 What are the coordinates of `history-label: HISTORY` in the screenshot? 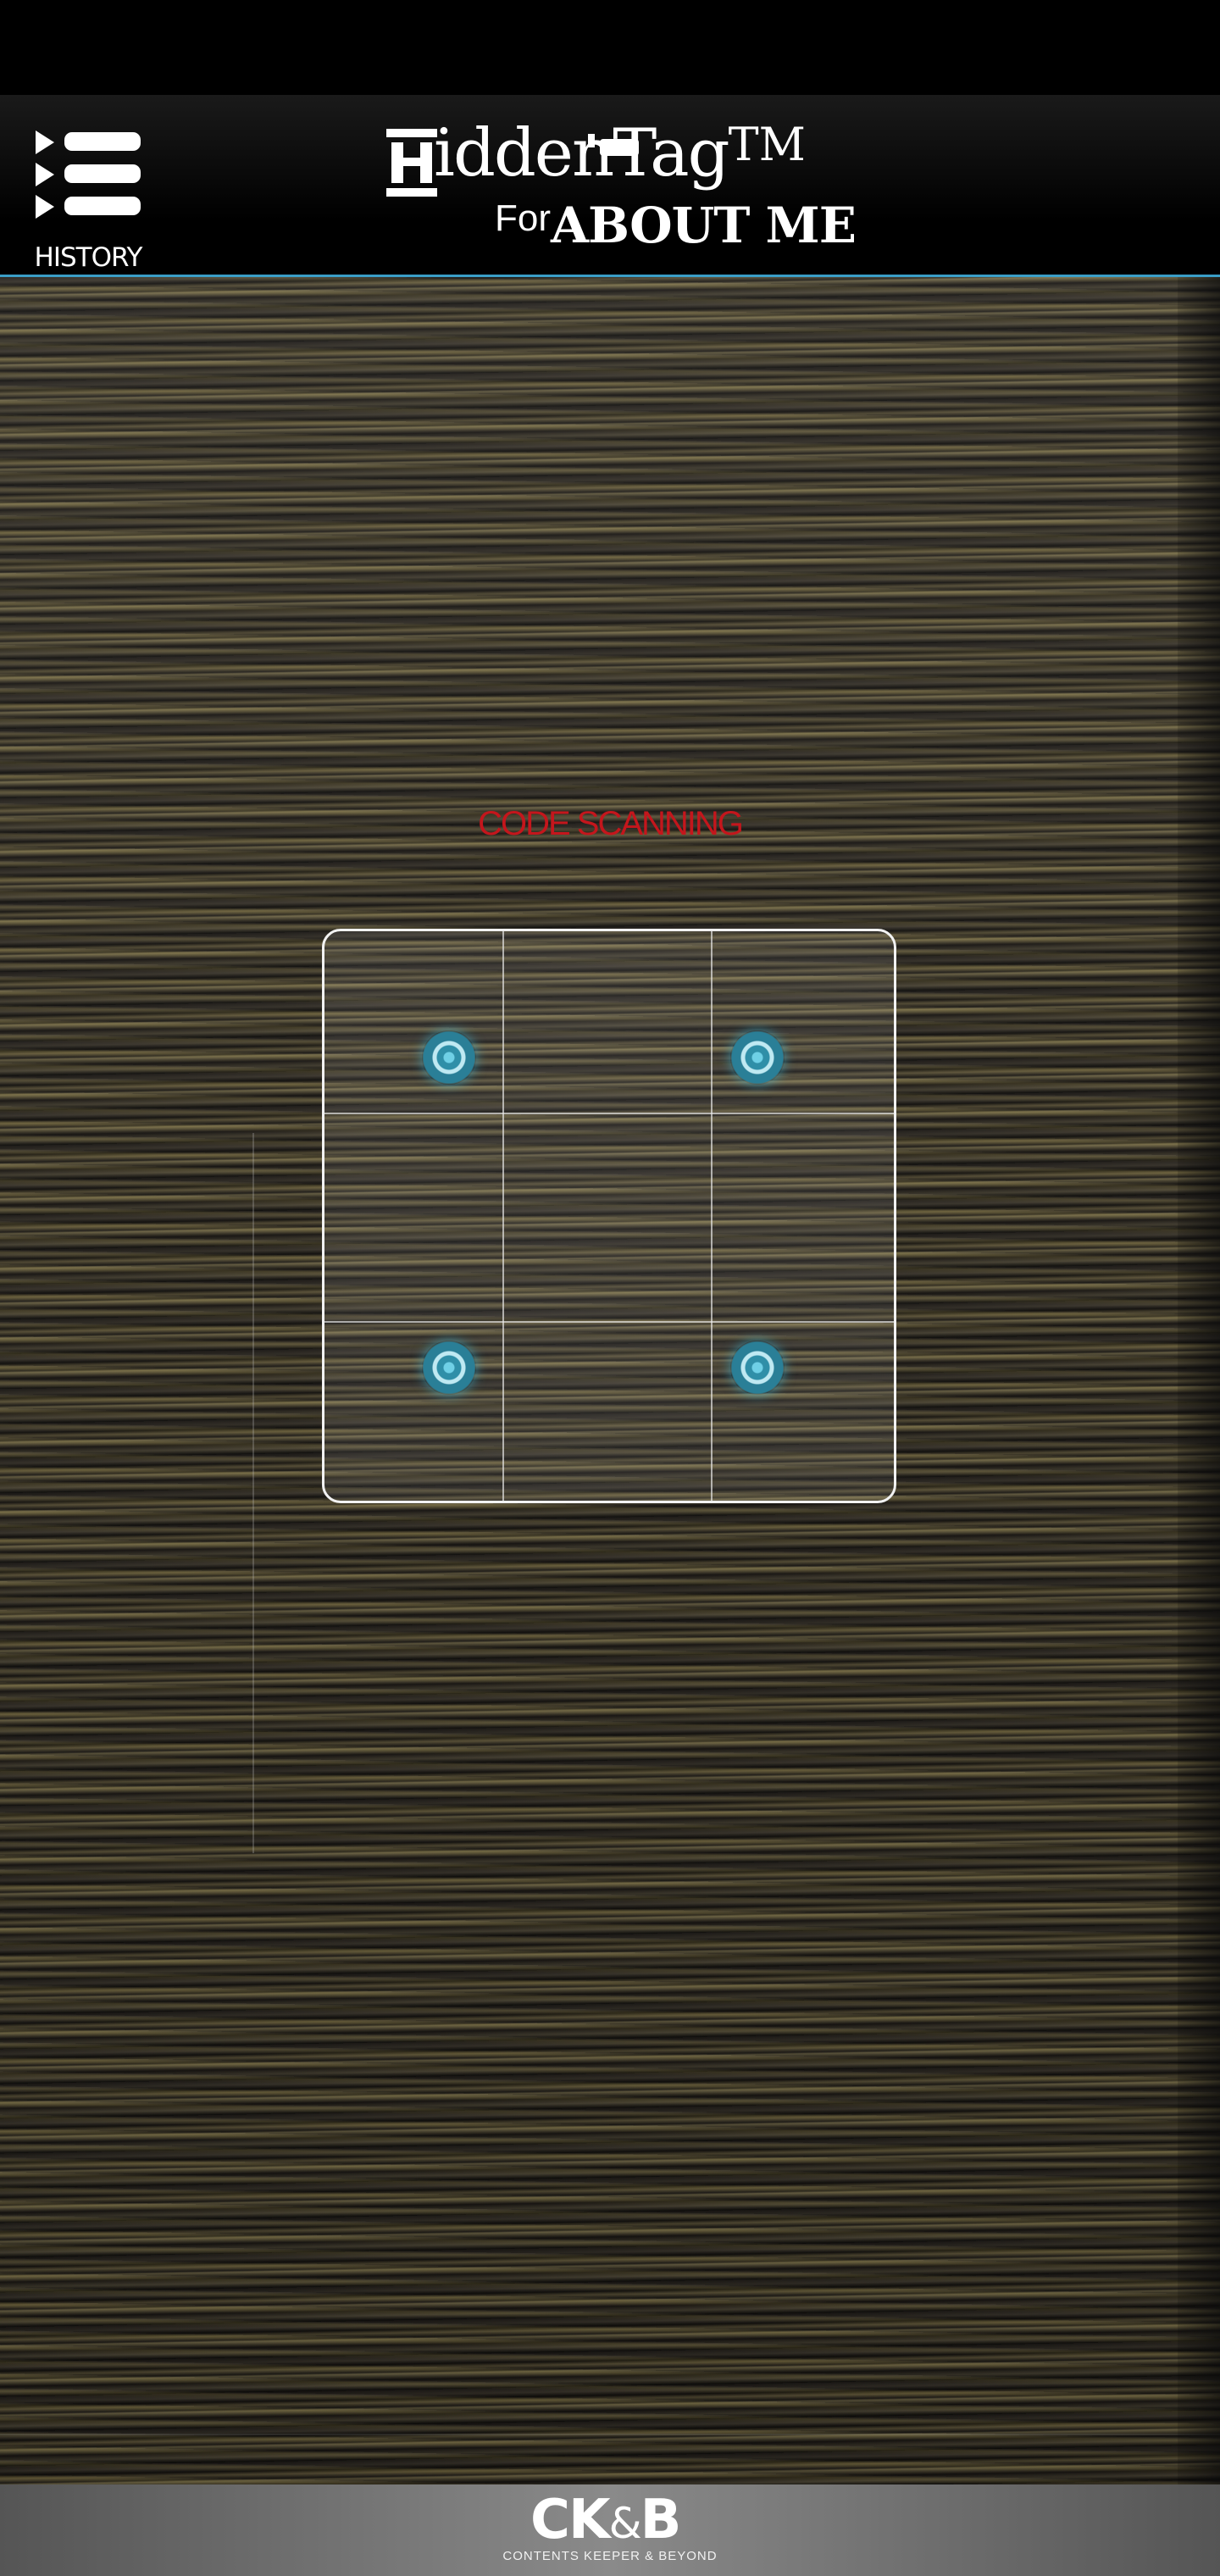 It's located at (88, 257).